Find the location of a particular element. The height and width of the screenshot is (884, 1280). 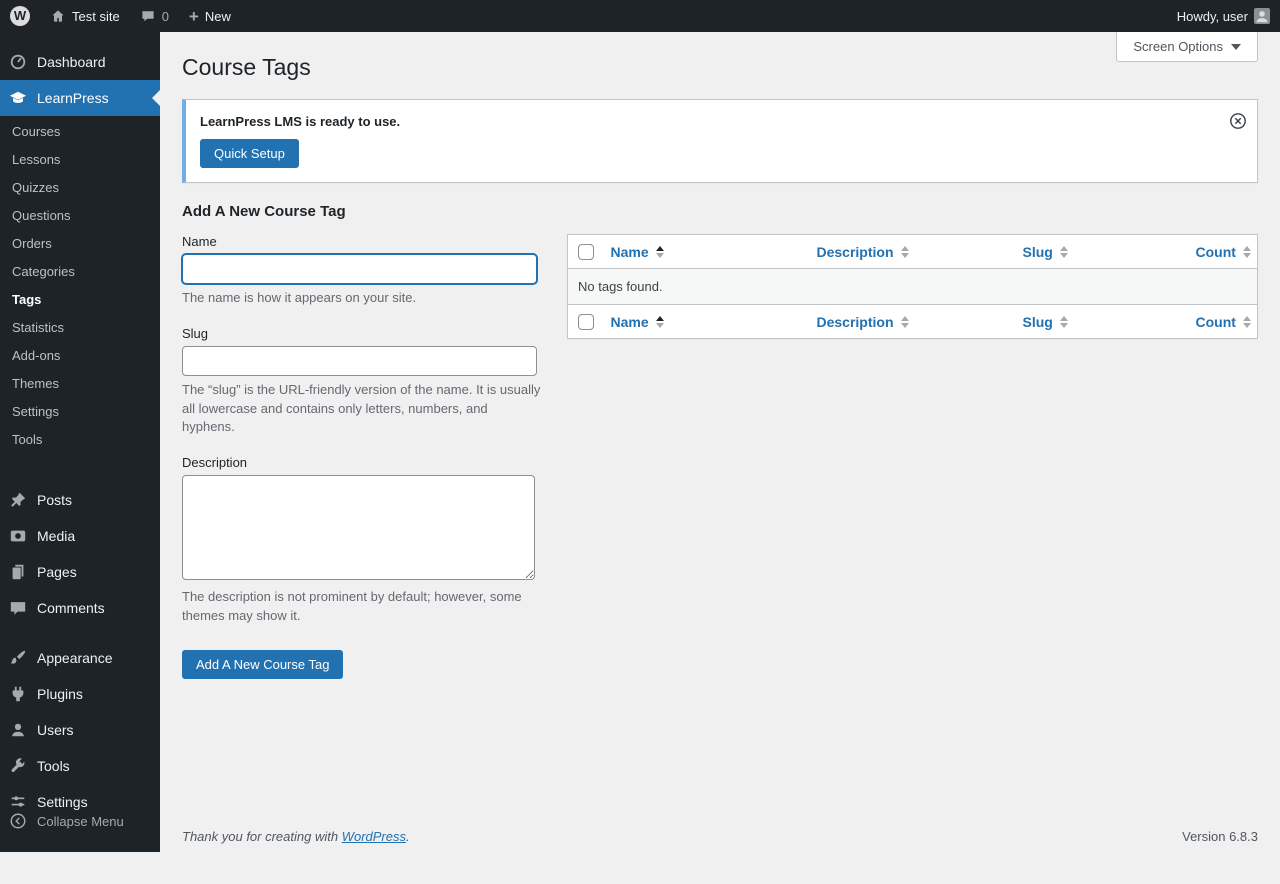

dashboard-icon is located at coordinates (18, 62).